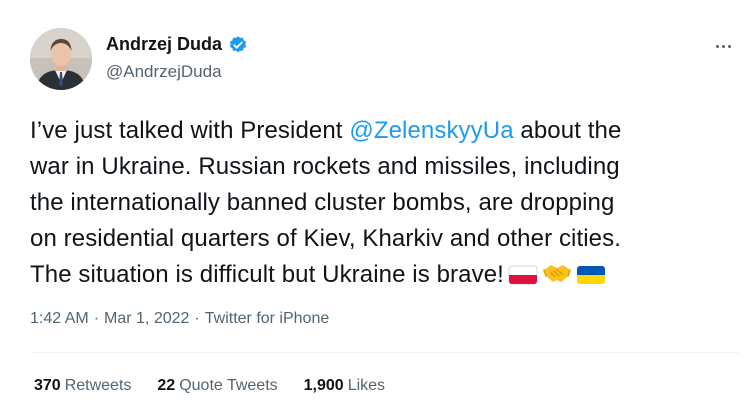 This screenshot has width=751, height=407. I want to click on more-options-button, so click(723, 46).